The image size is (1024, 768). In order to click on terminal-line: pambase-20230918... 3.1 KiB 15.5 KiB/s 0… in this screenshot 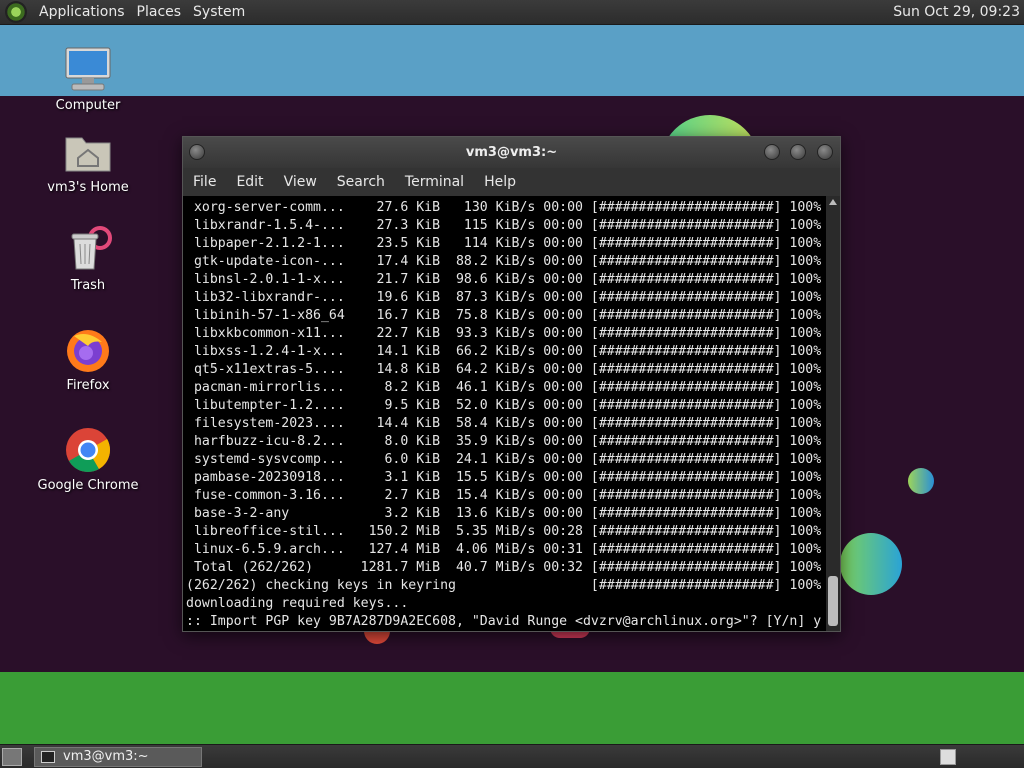, I will do `click(504, 477)`.